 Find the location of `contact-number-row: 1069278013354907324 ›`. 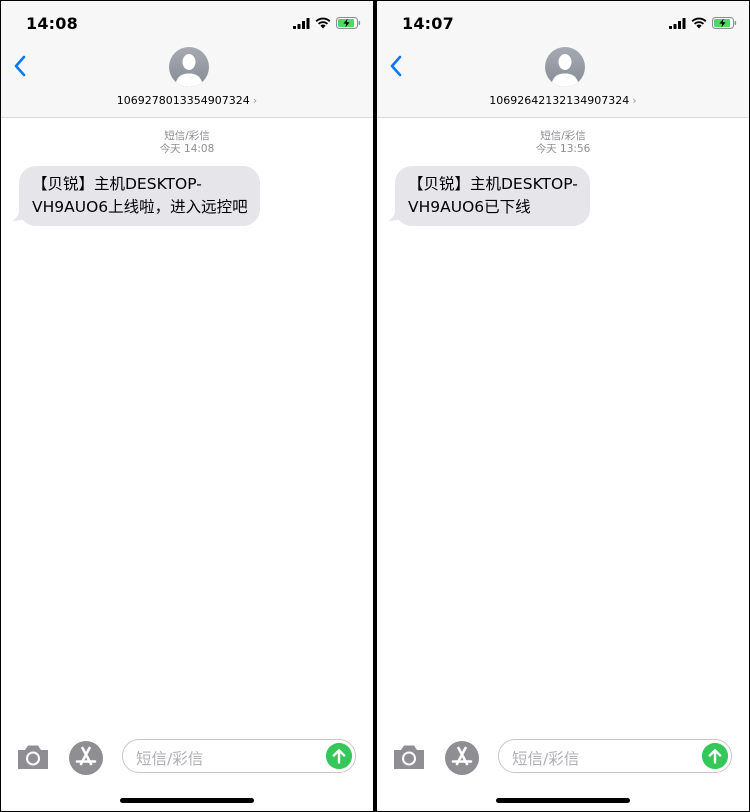

contact-number-row: 1069278013354907324 › is located at coordinates (187, 100).